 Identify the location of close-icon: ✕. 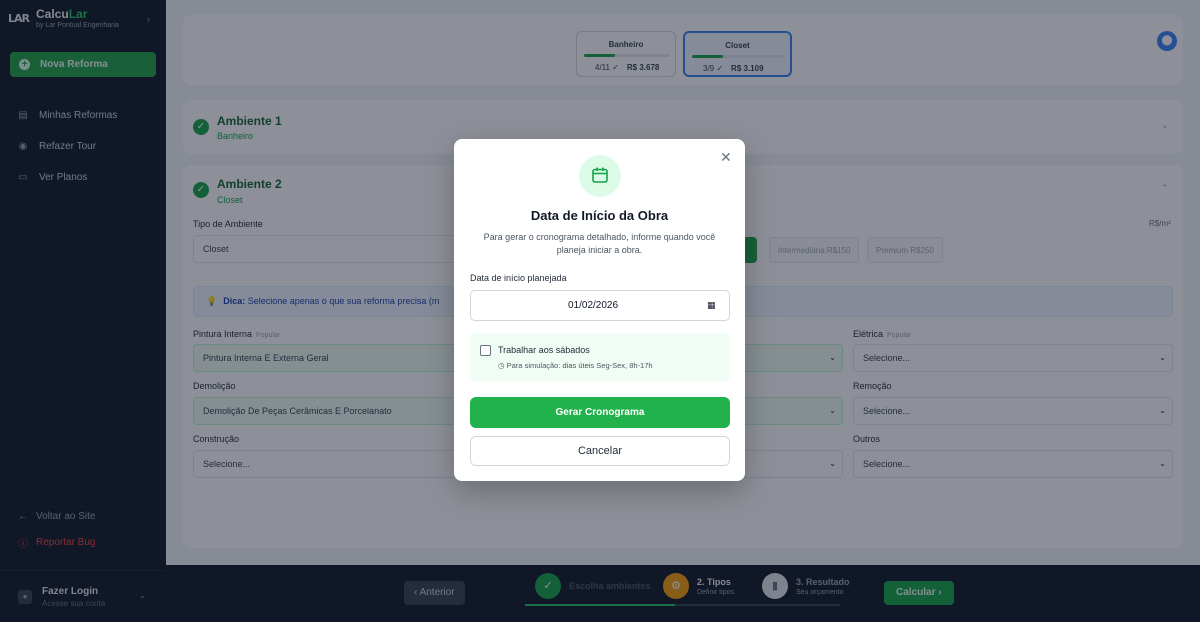
(726, 157).